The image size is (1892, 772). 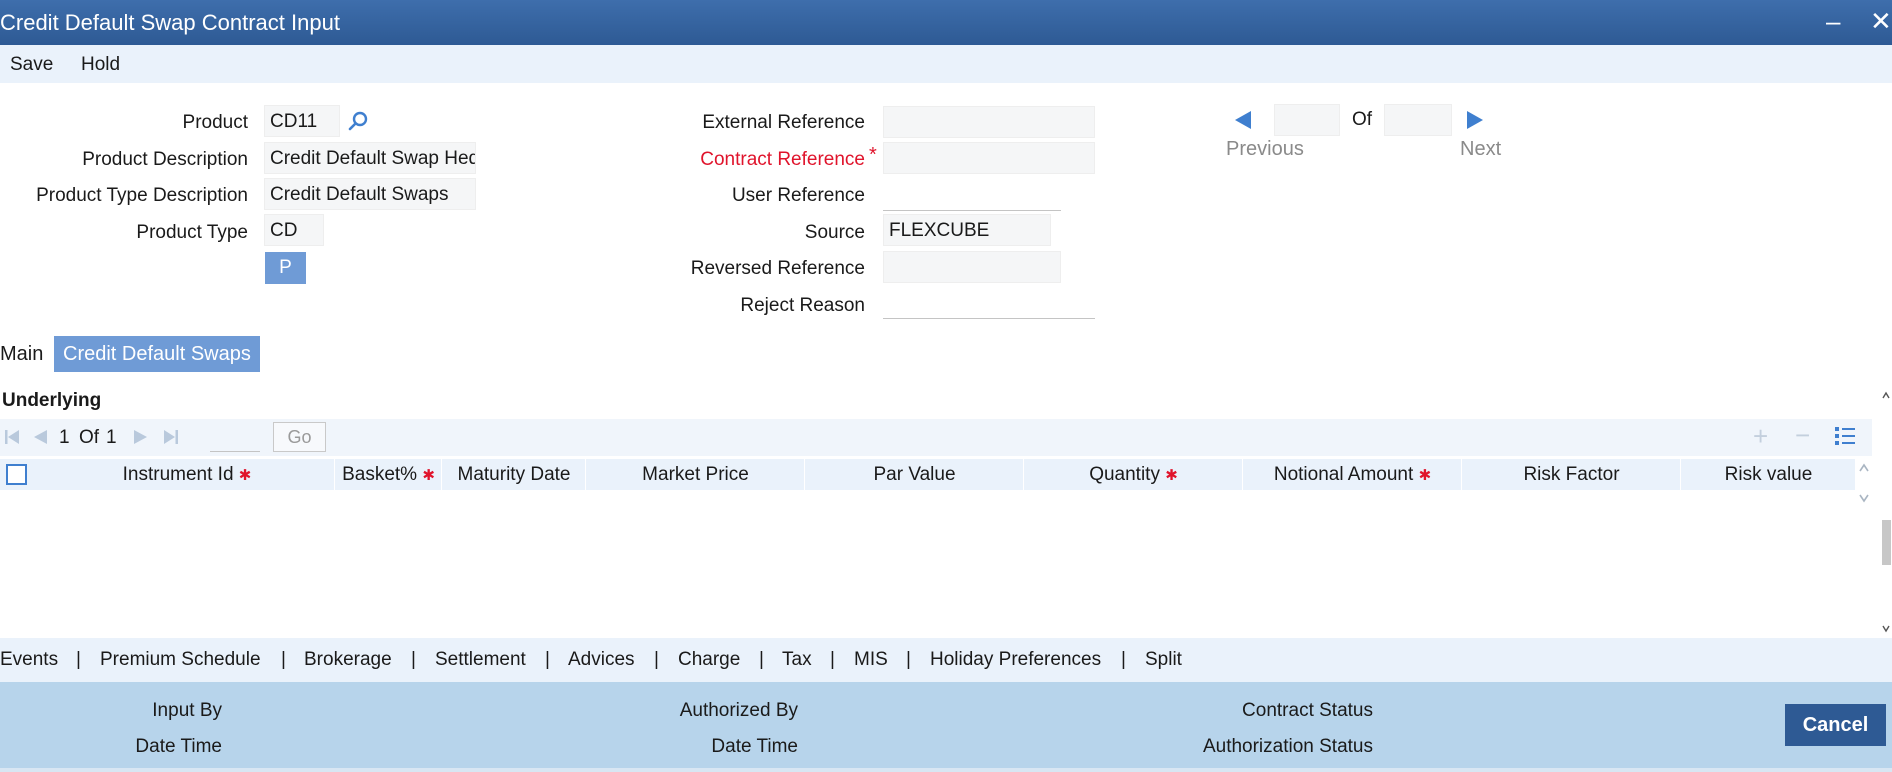 I want to click on source-label: Source, so click(x=834, y=232).